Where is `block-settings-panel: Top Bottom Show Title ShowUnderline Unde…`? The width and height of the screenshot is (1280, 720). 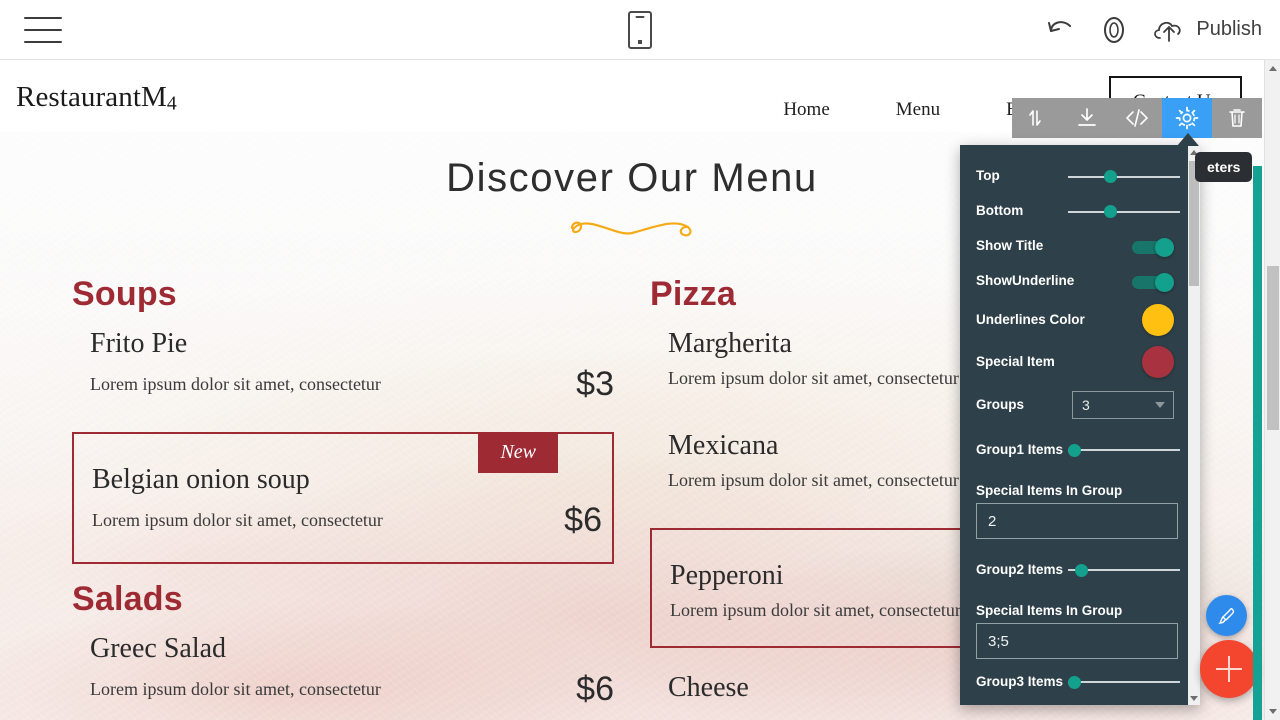 block-settings-panel: Top Bottom Show Title ShowUnderline Unde… is located at coordinates (1080, 425).